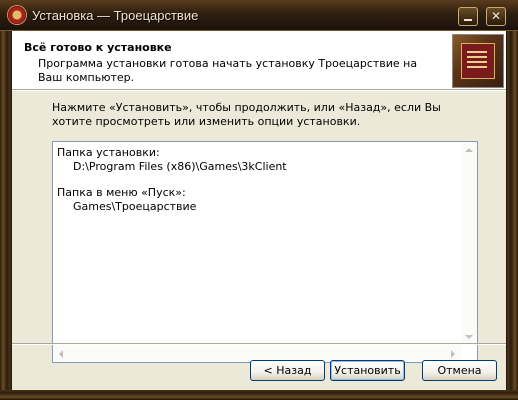  Describe the element at coordinates (259, 343) in the screenshot. I see `footer-divider` at that location.